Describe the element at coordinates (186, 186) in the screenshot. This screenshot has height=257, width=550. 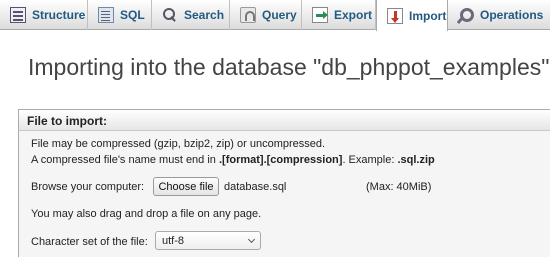
I see `choose-file-button: Choose file` at that location.